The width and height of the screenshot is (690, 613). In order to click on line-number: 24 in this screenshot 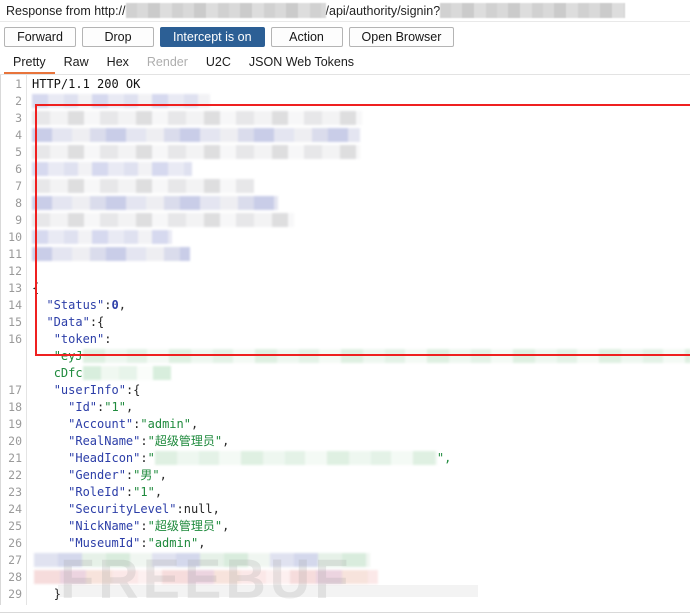, I will do `click(15, 509)`.